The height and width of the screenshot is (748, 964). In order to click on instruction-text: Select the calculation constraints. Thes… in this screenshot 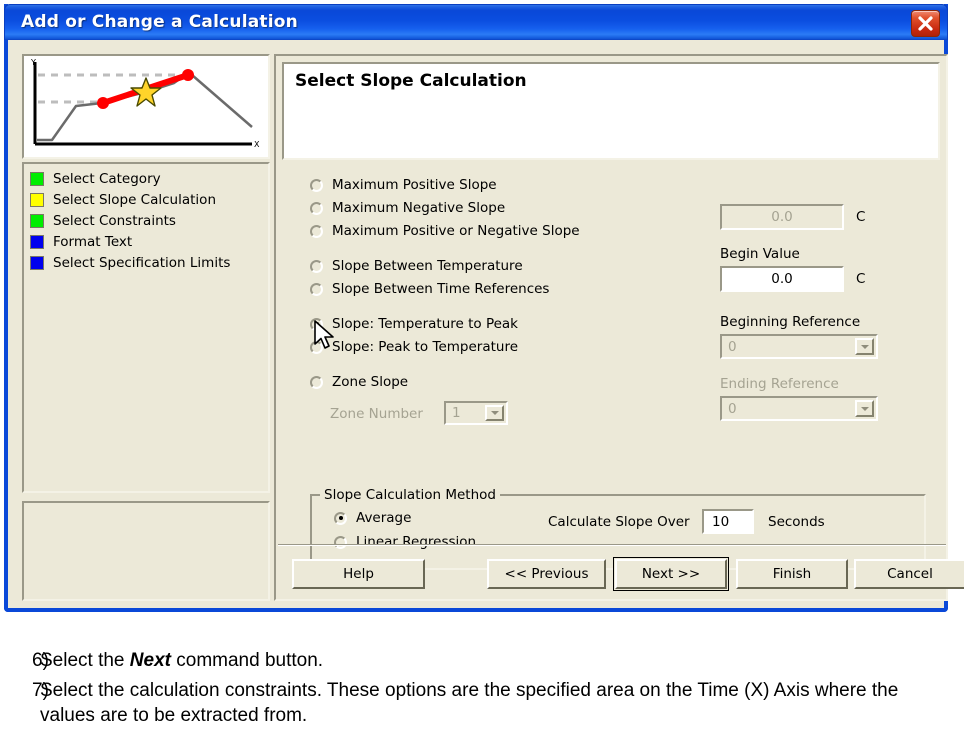, I will do `click(469, 703)`.